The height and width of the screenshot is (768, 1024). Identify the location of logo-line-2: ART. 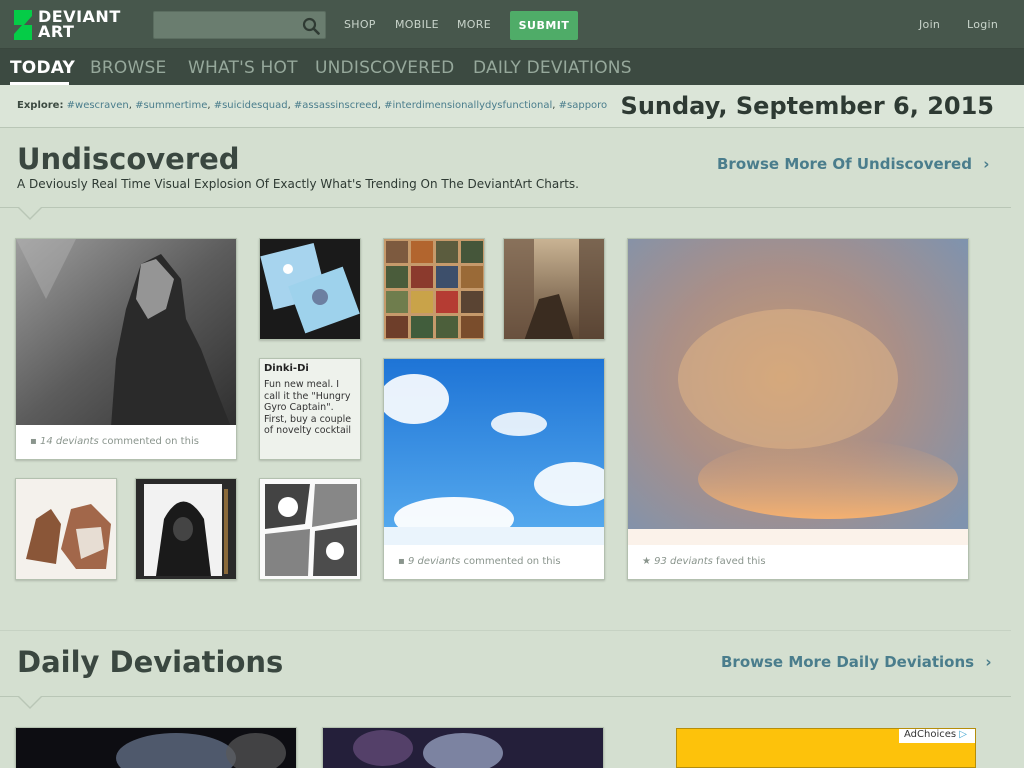
(56, 31).